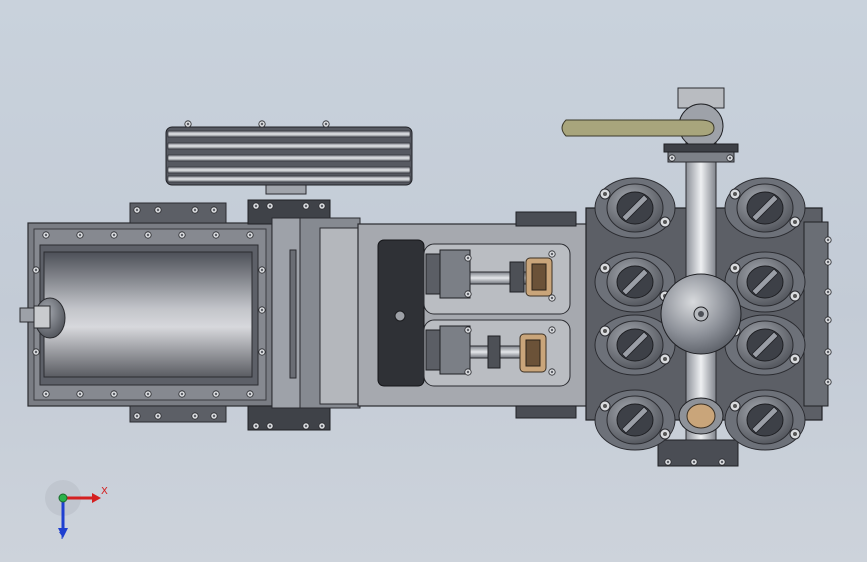  Describe the element at coordinates (289, 157) in the screenshot. I see `drive-pulley` at that location.